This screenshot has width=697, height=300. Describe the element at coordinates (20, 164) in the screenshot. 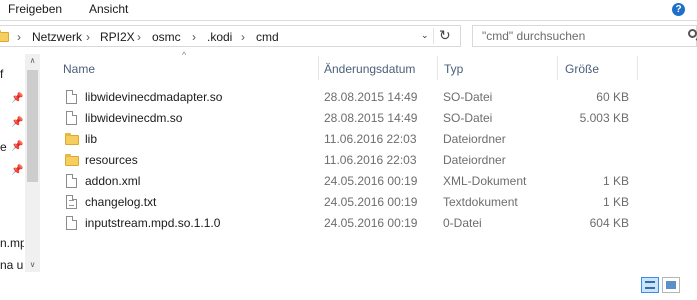

I see `navigation-pane: f 📌 📌 e 📌 📌 n.mp na ur ∧ ∨` at that location.